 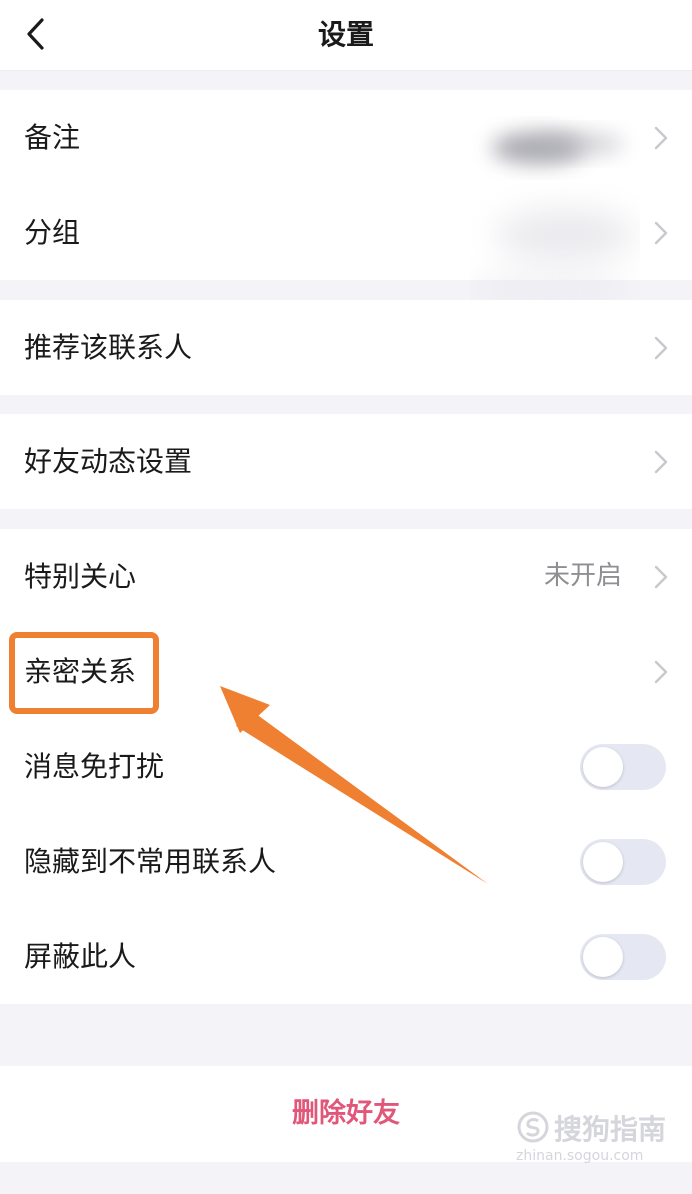 I want to click on row-block-person: 屏蔽此人, so click(x=346, y=956).